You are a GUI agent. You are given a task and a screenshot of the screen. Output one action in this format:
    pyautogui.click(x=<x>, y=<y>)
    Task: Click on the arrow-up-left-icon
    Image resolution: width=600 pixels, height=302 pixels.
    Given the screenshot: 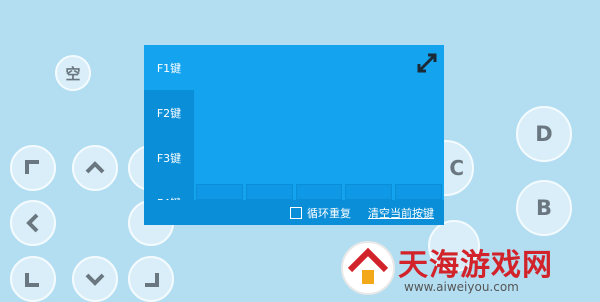 What is the action you would take?
    pyautogui.click(x=32, y=167)
    